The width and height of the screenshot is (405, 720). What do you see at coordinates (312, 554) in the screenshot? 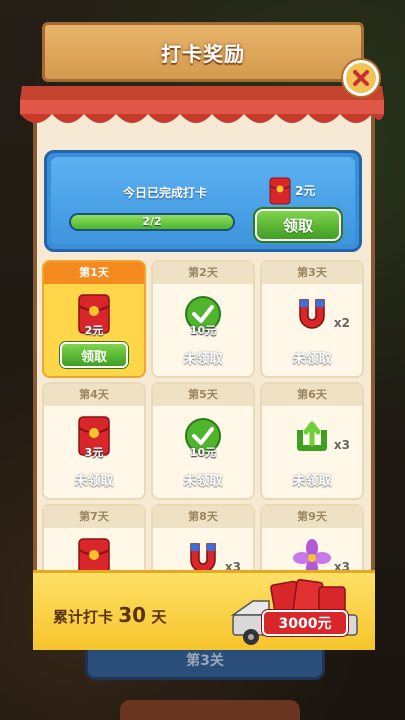
I see `fan-icon` at bounding box center [312, 554].